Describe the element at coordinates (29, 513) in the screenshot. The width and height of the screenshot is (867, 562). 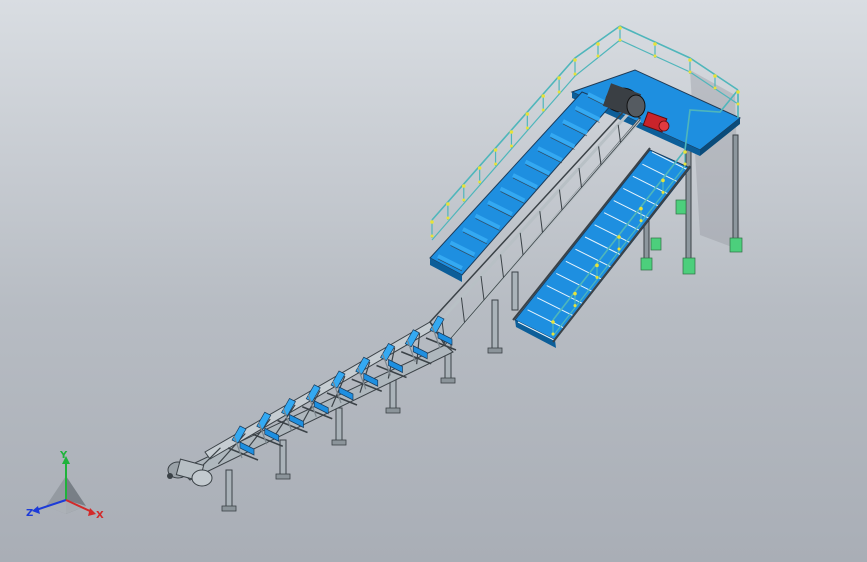
I see `triad-z-label: Z` at that location.